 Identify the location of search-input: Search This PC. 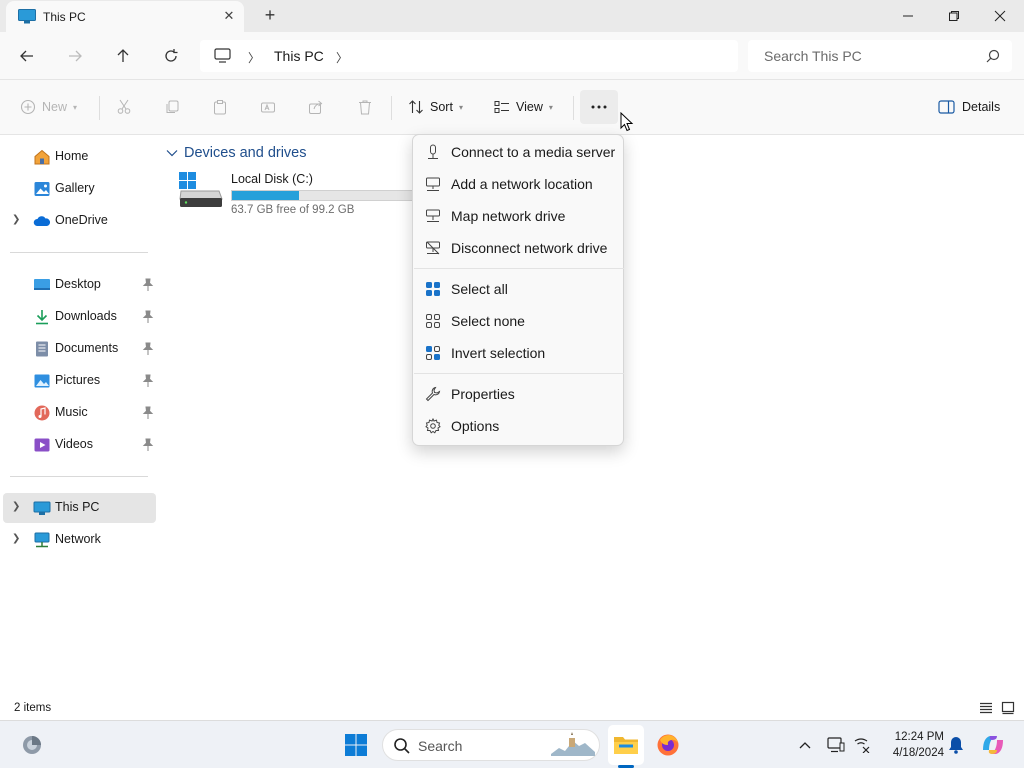
(880, 56).